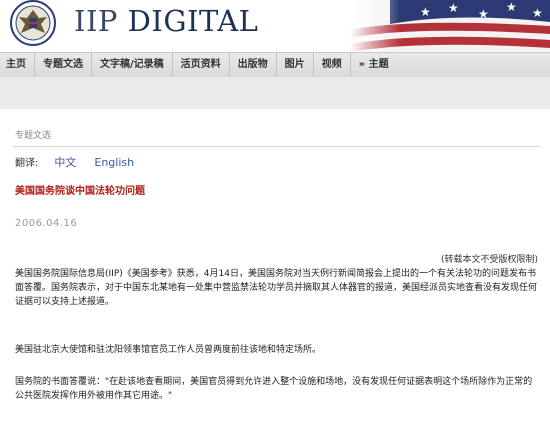 The height and width of the screenshot is (421, 550). What do you see at coordinates (17, 65) in the screenshot?
I see `nav-item-home: 主页` at bounding box center [17, 65].